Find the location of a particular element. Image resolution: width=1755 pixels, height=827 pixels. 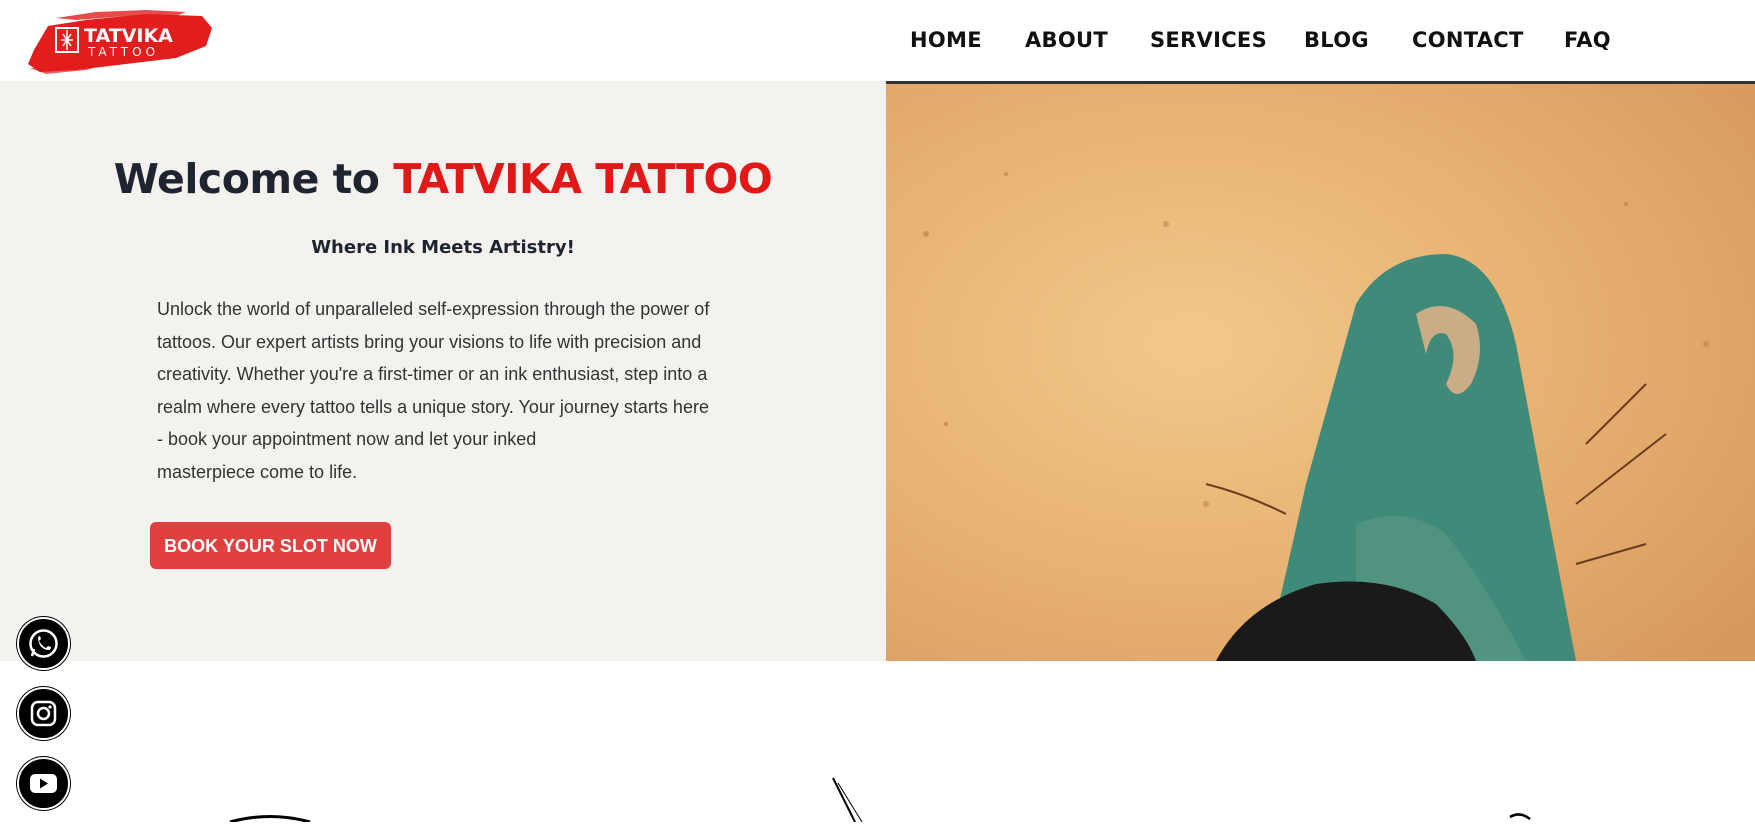

nav-services: SERVICES is located at coordinates (1208, 40).